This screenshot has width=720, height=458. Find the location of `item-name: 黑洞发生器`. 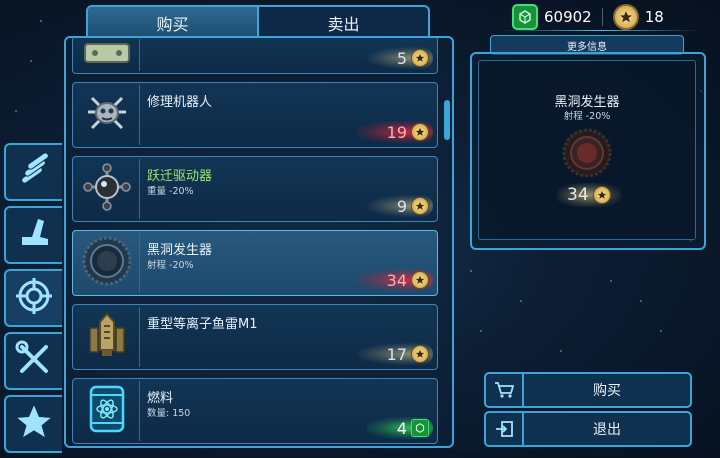

item-name: 黑洞发生器 is located at coordinates (180, 250).